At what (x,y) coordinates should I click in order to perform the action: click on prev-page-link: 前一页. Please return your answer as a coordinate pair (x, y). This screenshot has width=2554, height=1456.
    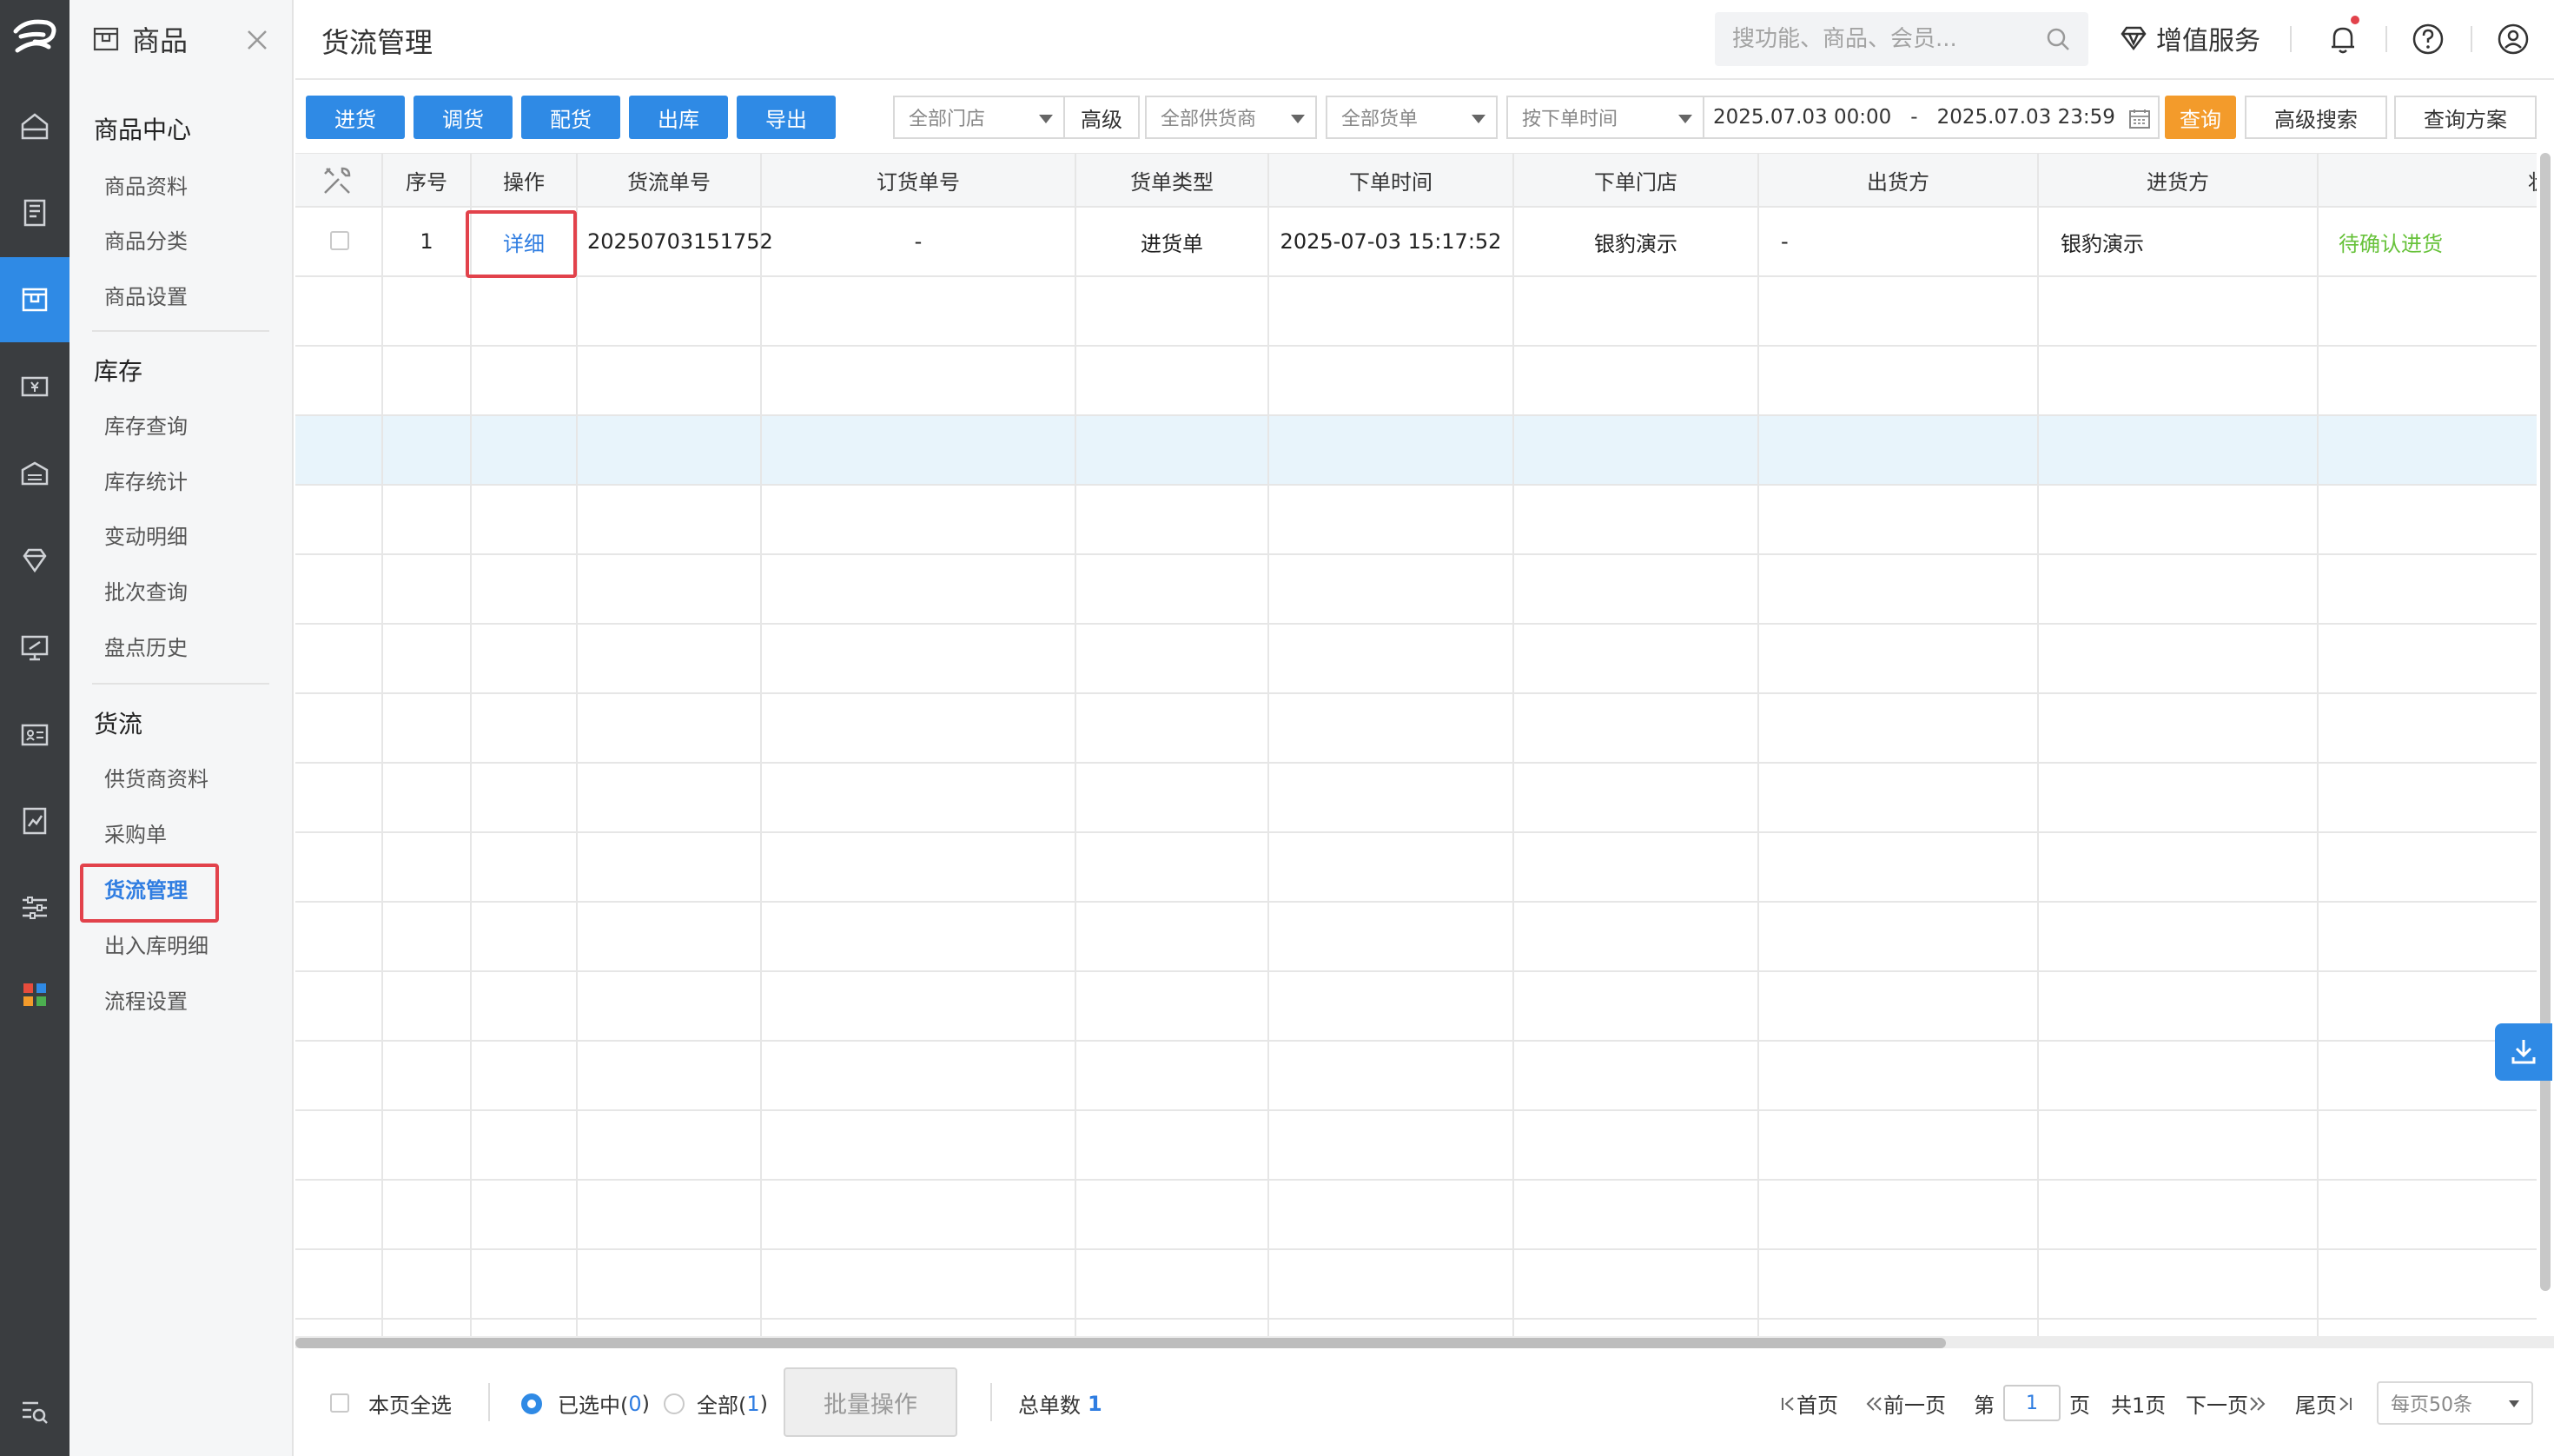
    Looking at the image, I should click on (1905, 1403).